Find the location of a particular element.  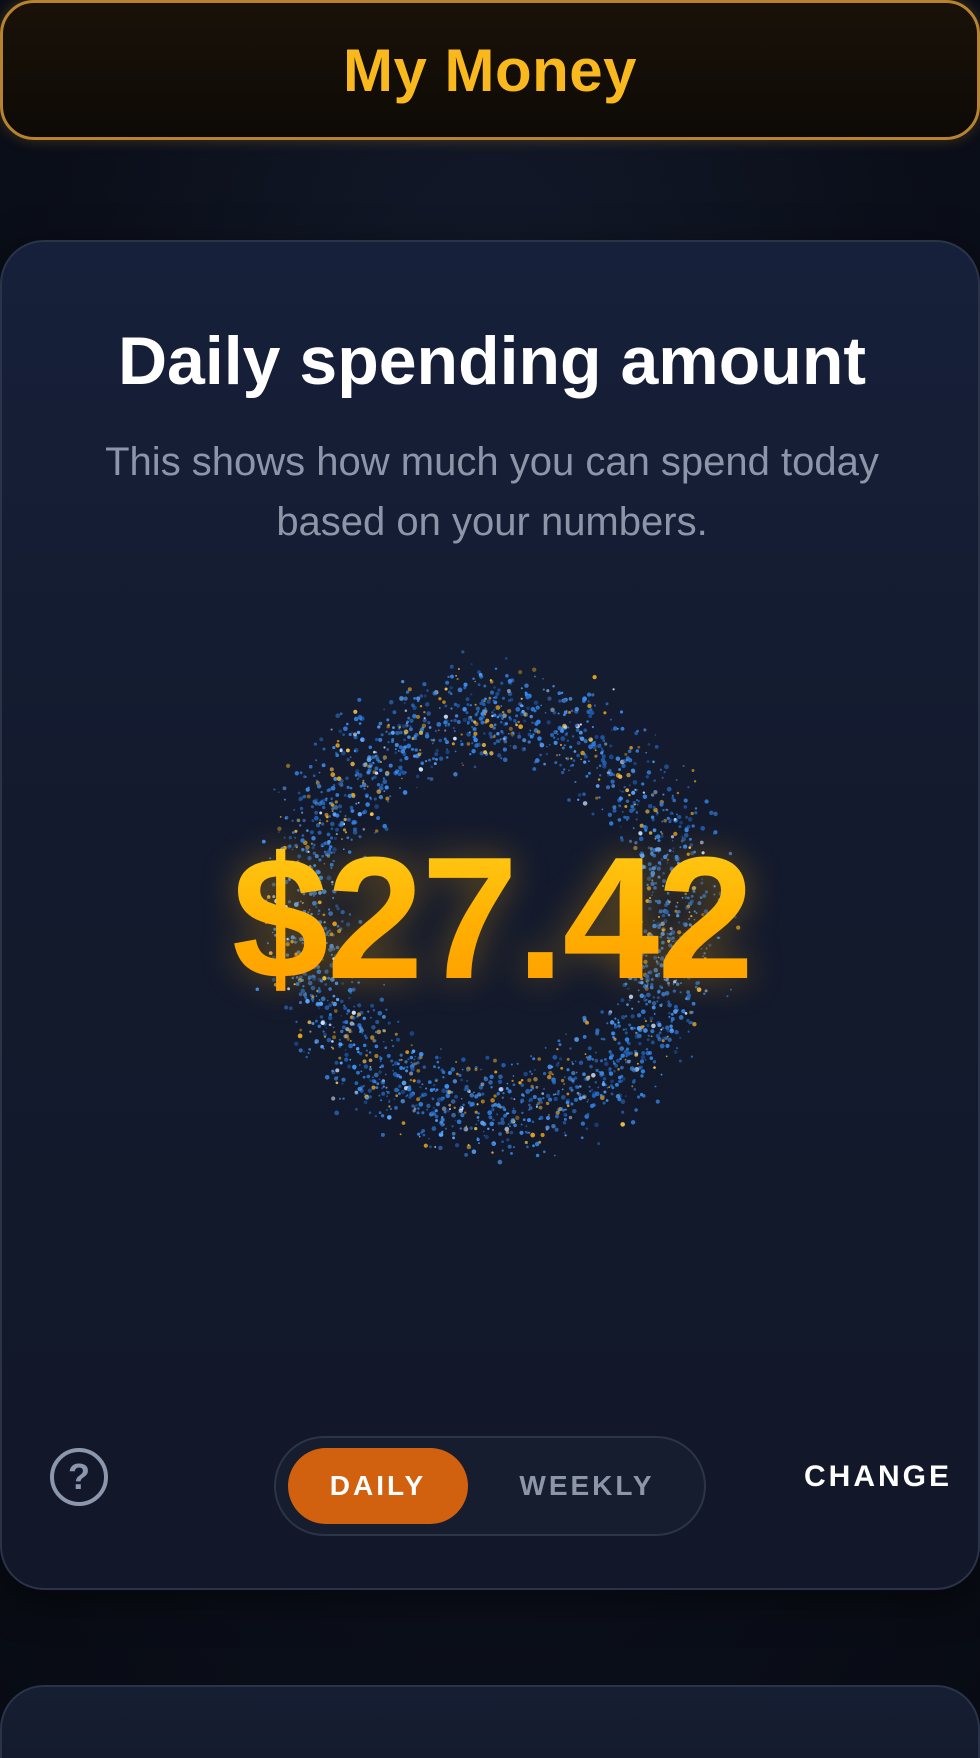

card-title: Daily spending amount is located at coordinates (492, 361).